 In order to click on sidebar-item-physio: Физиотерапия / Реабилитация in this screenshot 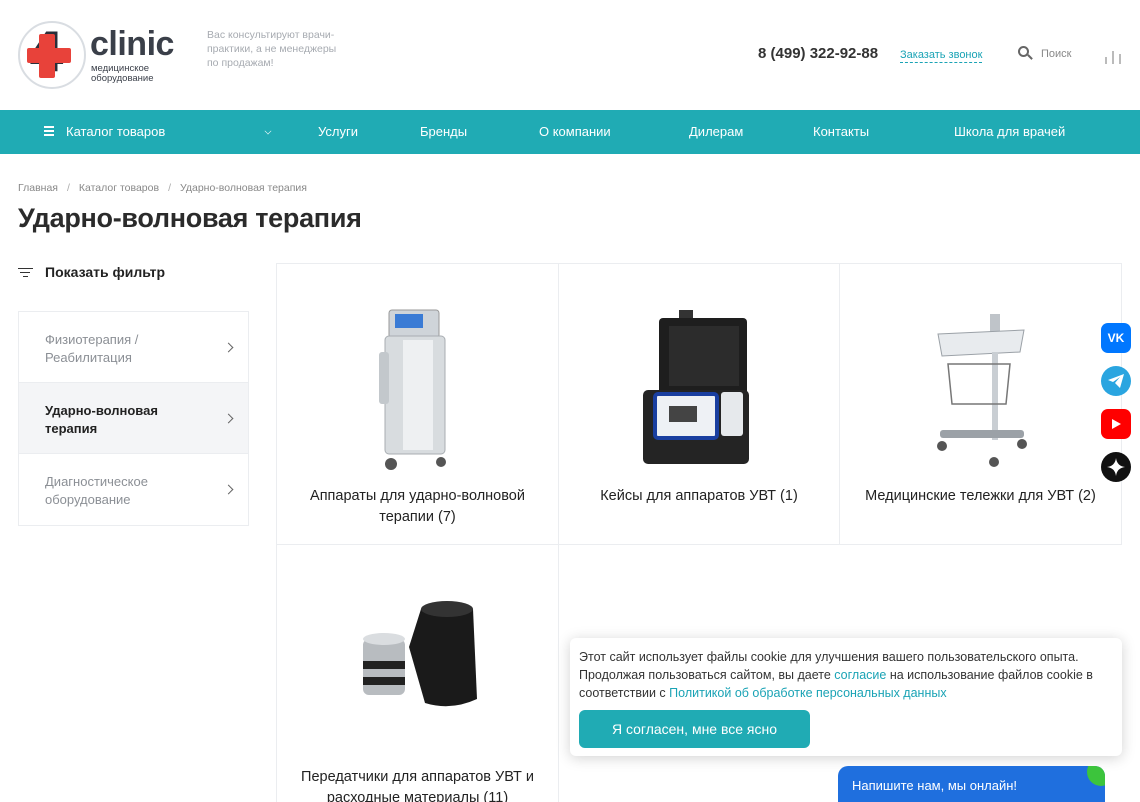, I will do `click(133, 347)`.